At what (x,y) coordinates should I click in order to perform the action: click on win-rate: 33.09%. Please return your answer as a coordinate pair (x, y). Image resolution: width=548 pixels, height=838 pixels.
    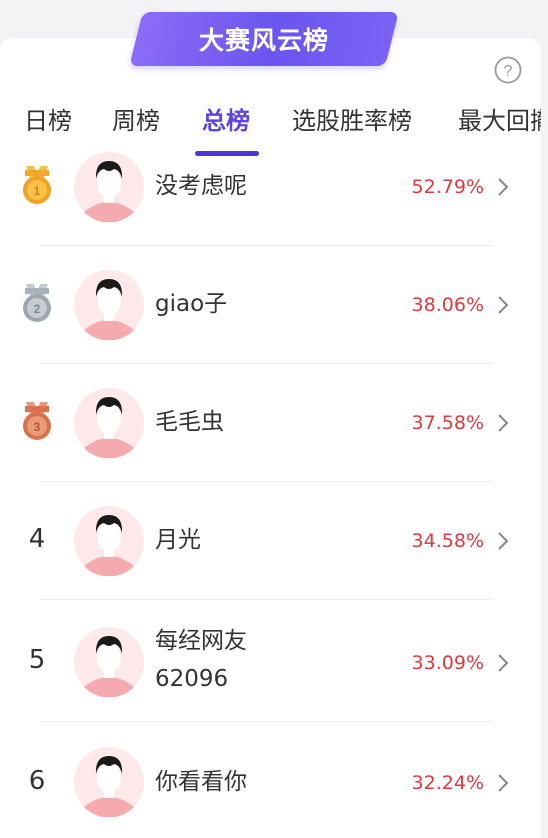
    Looking at the image, I should click on (447, 663).